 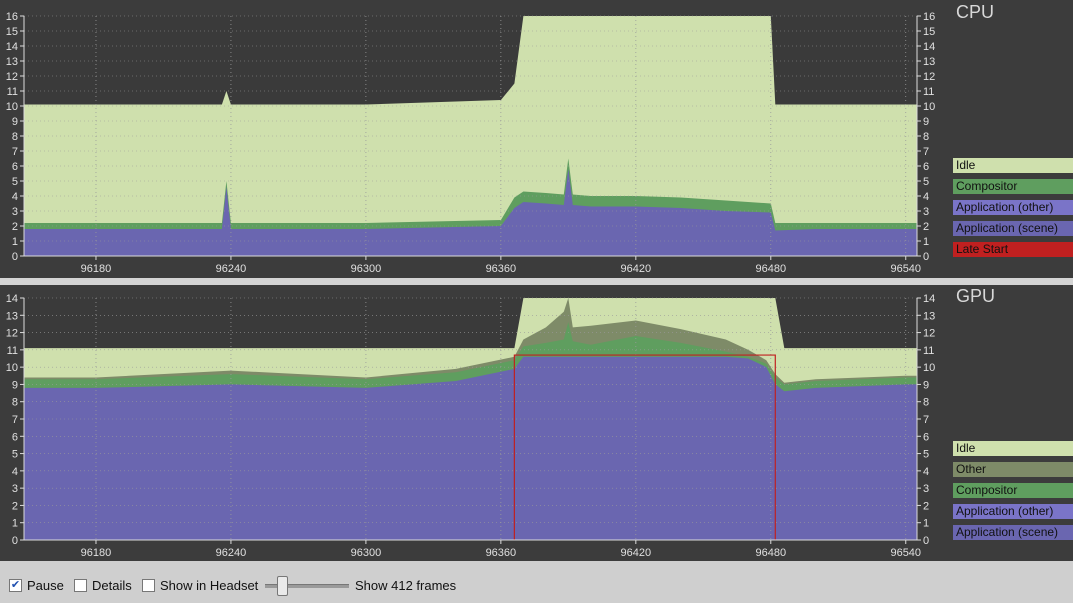 I want to click on cpu-title: CPU, so click(x=975, y=12).